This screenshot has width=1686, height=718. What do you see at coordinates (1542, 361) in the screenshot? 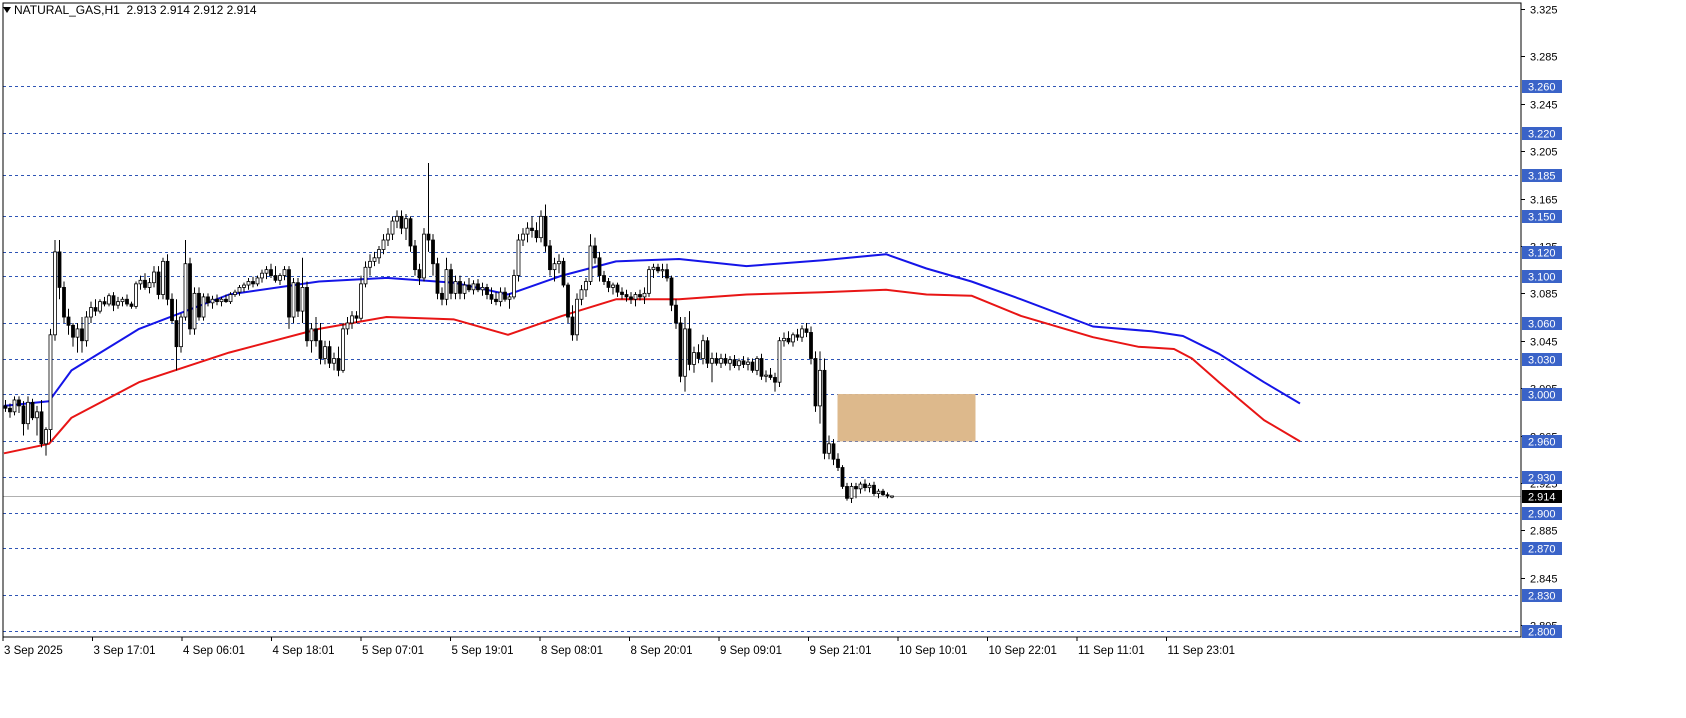
I see `level-label: 3.030` at bounding box center [1542, 361].